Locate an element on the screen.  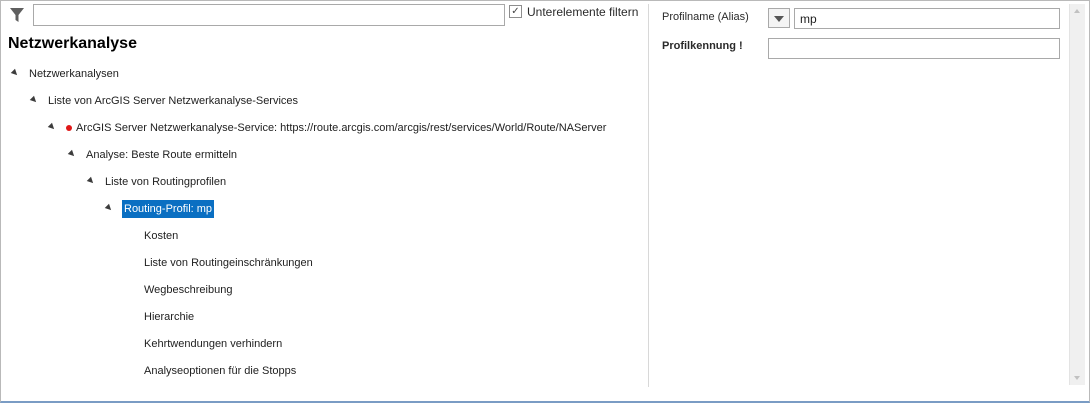
profilkennung-label: Profilkennung ! is located at coordinates (702, 46).